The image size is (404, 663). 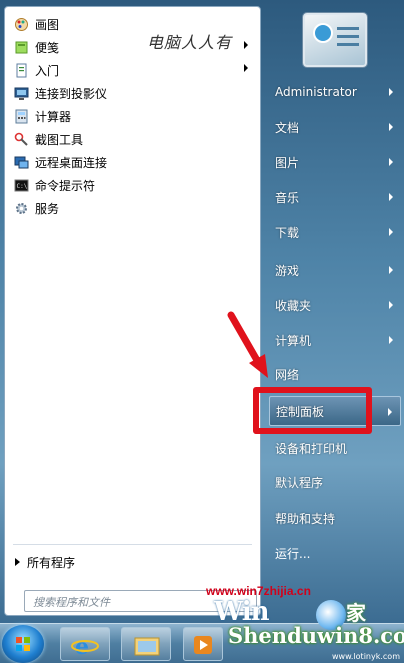 What do you see at coordinates (17, 562) in the screenshot?
I see `expand-arrow-icon` at bounding box center [17, 562].